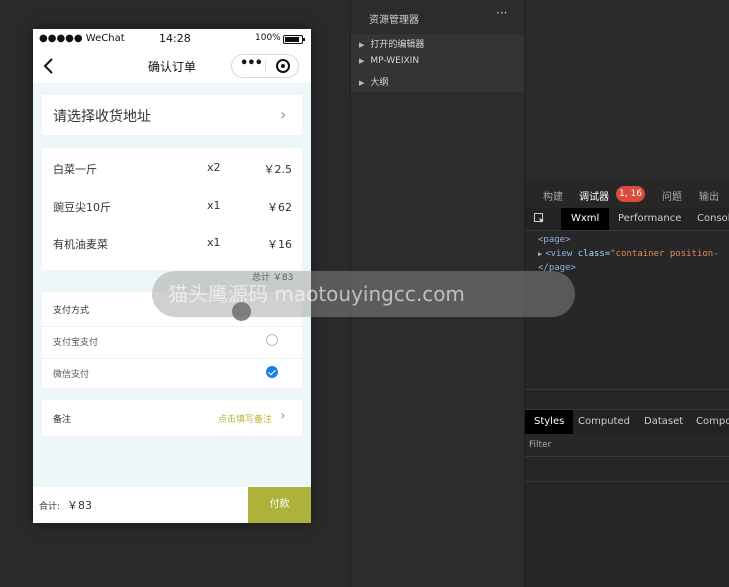 The height and width of the screenshot is (587, 729). What do you see at coordinates (501, 13) in the screenshot?
I see `more-icon: ···` at bounding box center [501, 13].